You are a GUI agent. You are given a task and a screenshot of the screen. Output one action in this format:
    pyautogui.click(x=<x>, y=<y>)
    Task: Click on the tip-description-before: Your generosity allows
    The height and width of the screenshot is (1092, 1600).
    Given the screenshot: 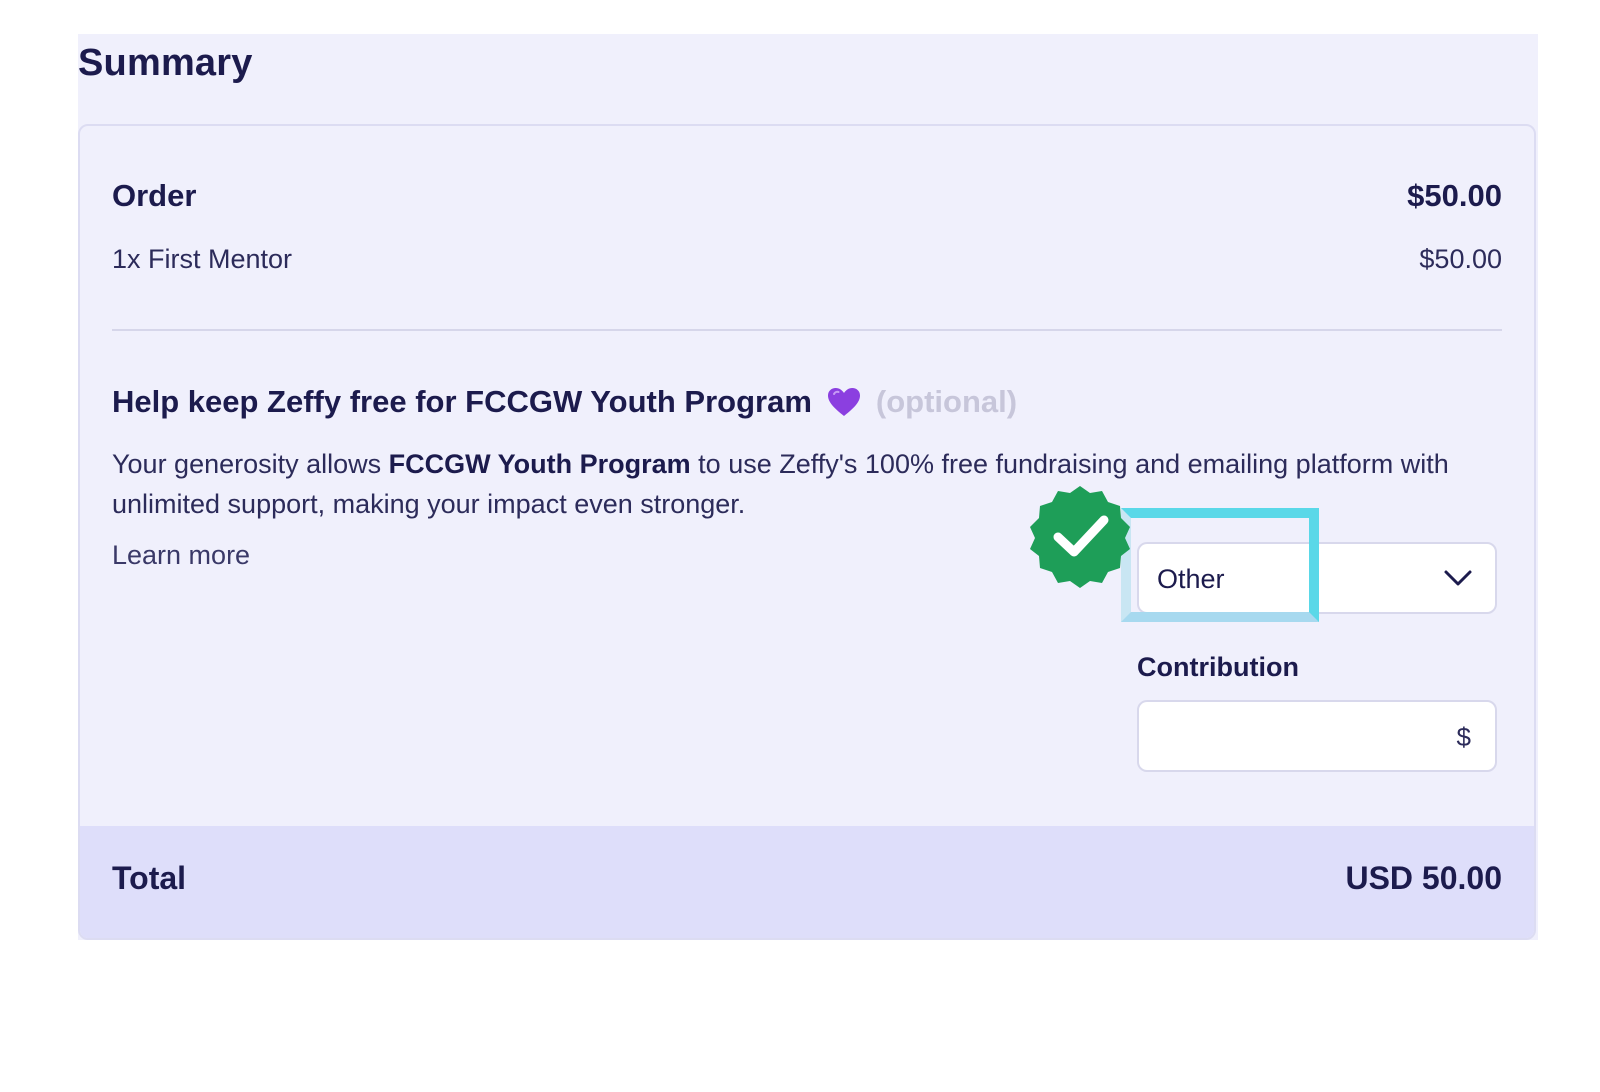 What is the action you would take?
    pyautogui.click(x=250, y=464)
    